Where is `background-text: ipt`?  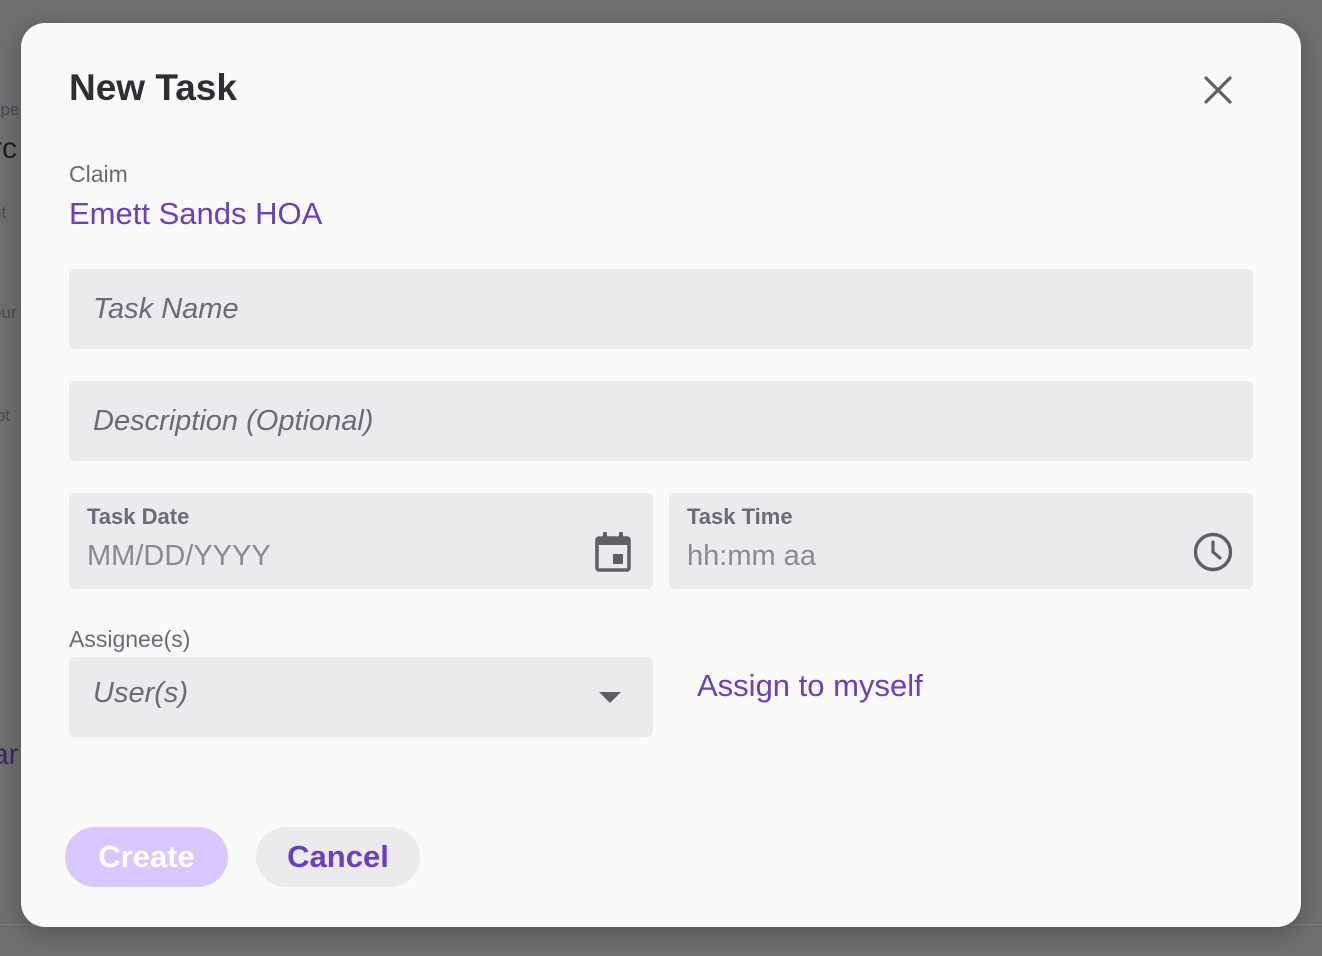
background-text: ipt is located at coordinates (5, 415).